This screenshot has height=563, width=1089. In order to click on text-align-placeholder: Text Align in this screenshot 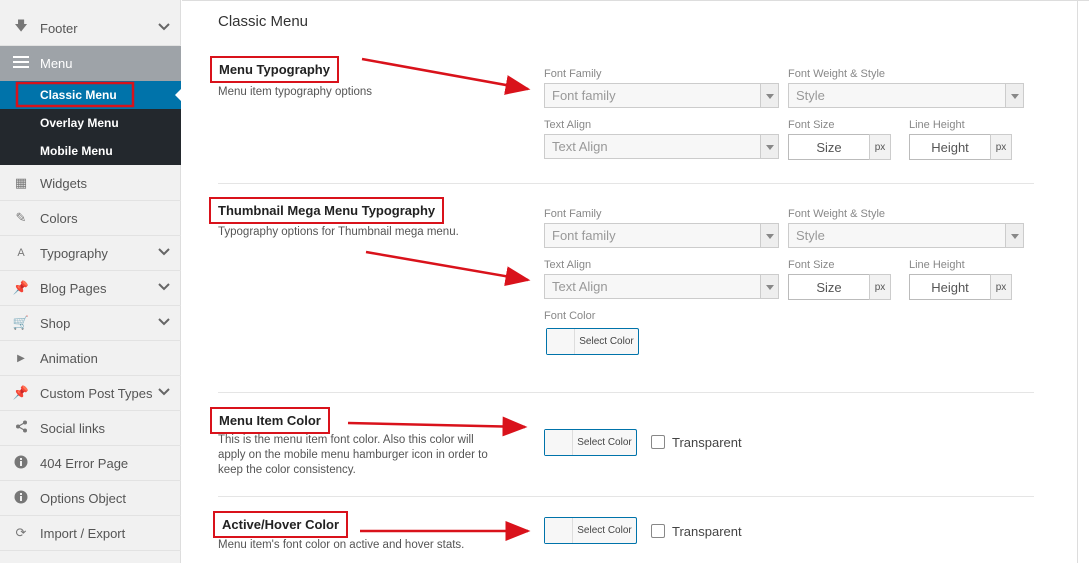, I will do `click(580, 146)`.